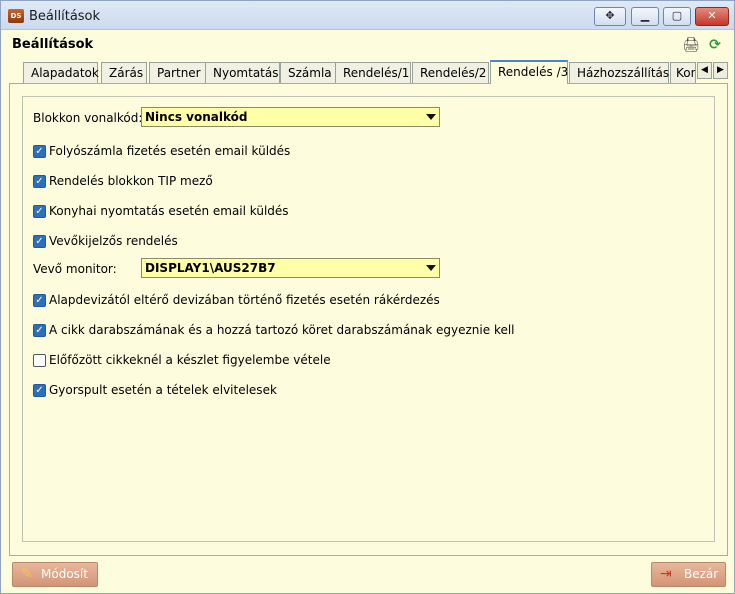 This screenshot has height=594, width=735. What do you see at coordinates (367, 15) in the screenshot?
I see `title-bar: DS Beállítások ✥ ▁ ▢ ✕` at bounding box center [367, 15].